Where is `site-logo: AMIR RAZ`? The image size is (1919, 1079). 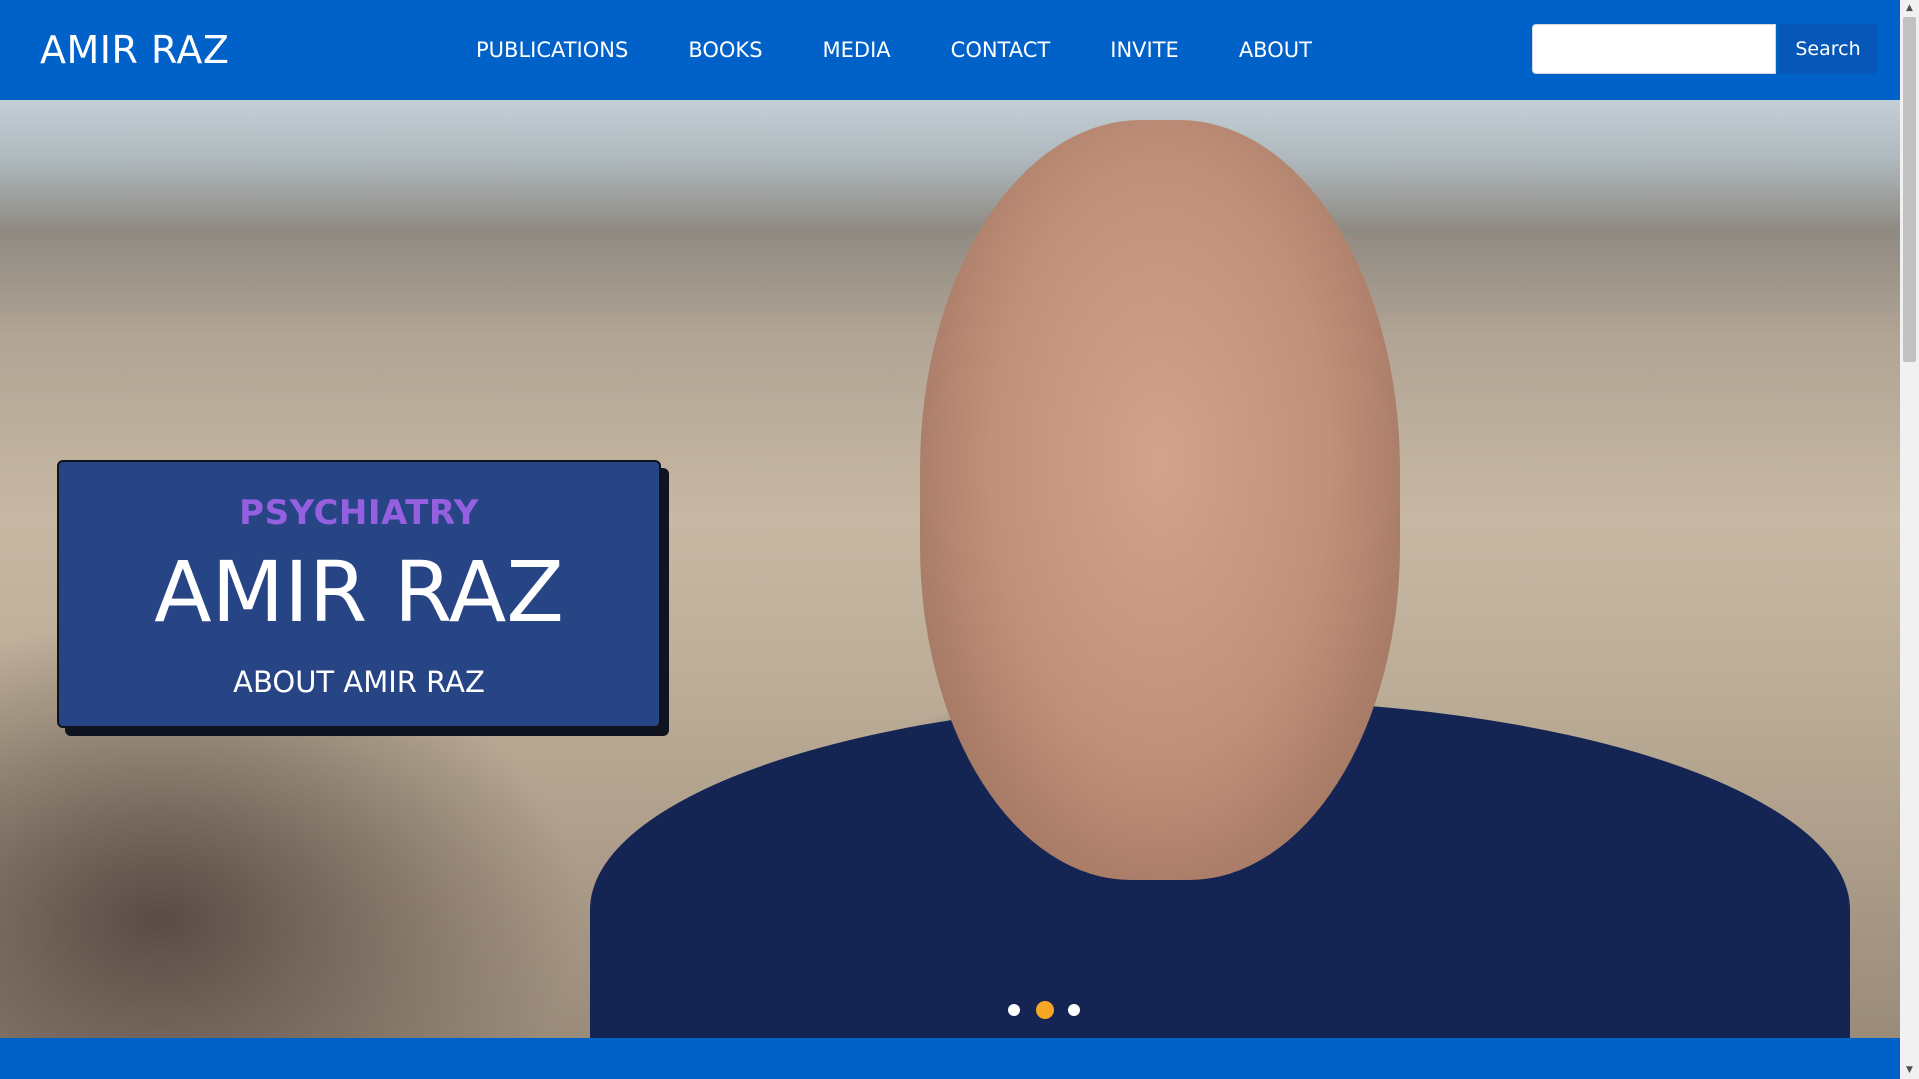
site-logo: AMIR RAZ is located at coordinates (134, 50).